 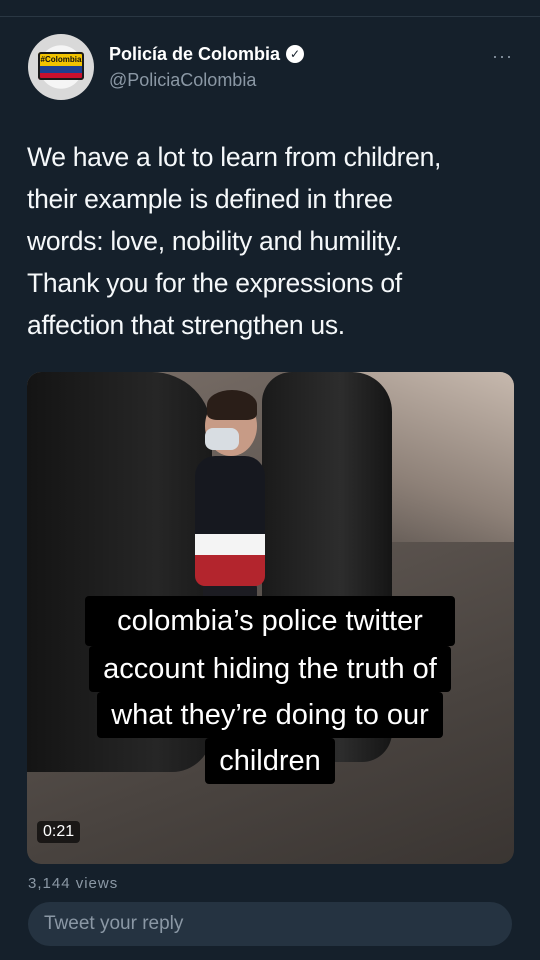 What do you see at coordinates (270, 621) in the screenshot?
I see `caption-line: colombia’s police twitter` at bounding box center [270, 621].